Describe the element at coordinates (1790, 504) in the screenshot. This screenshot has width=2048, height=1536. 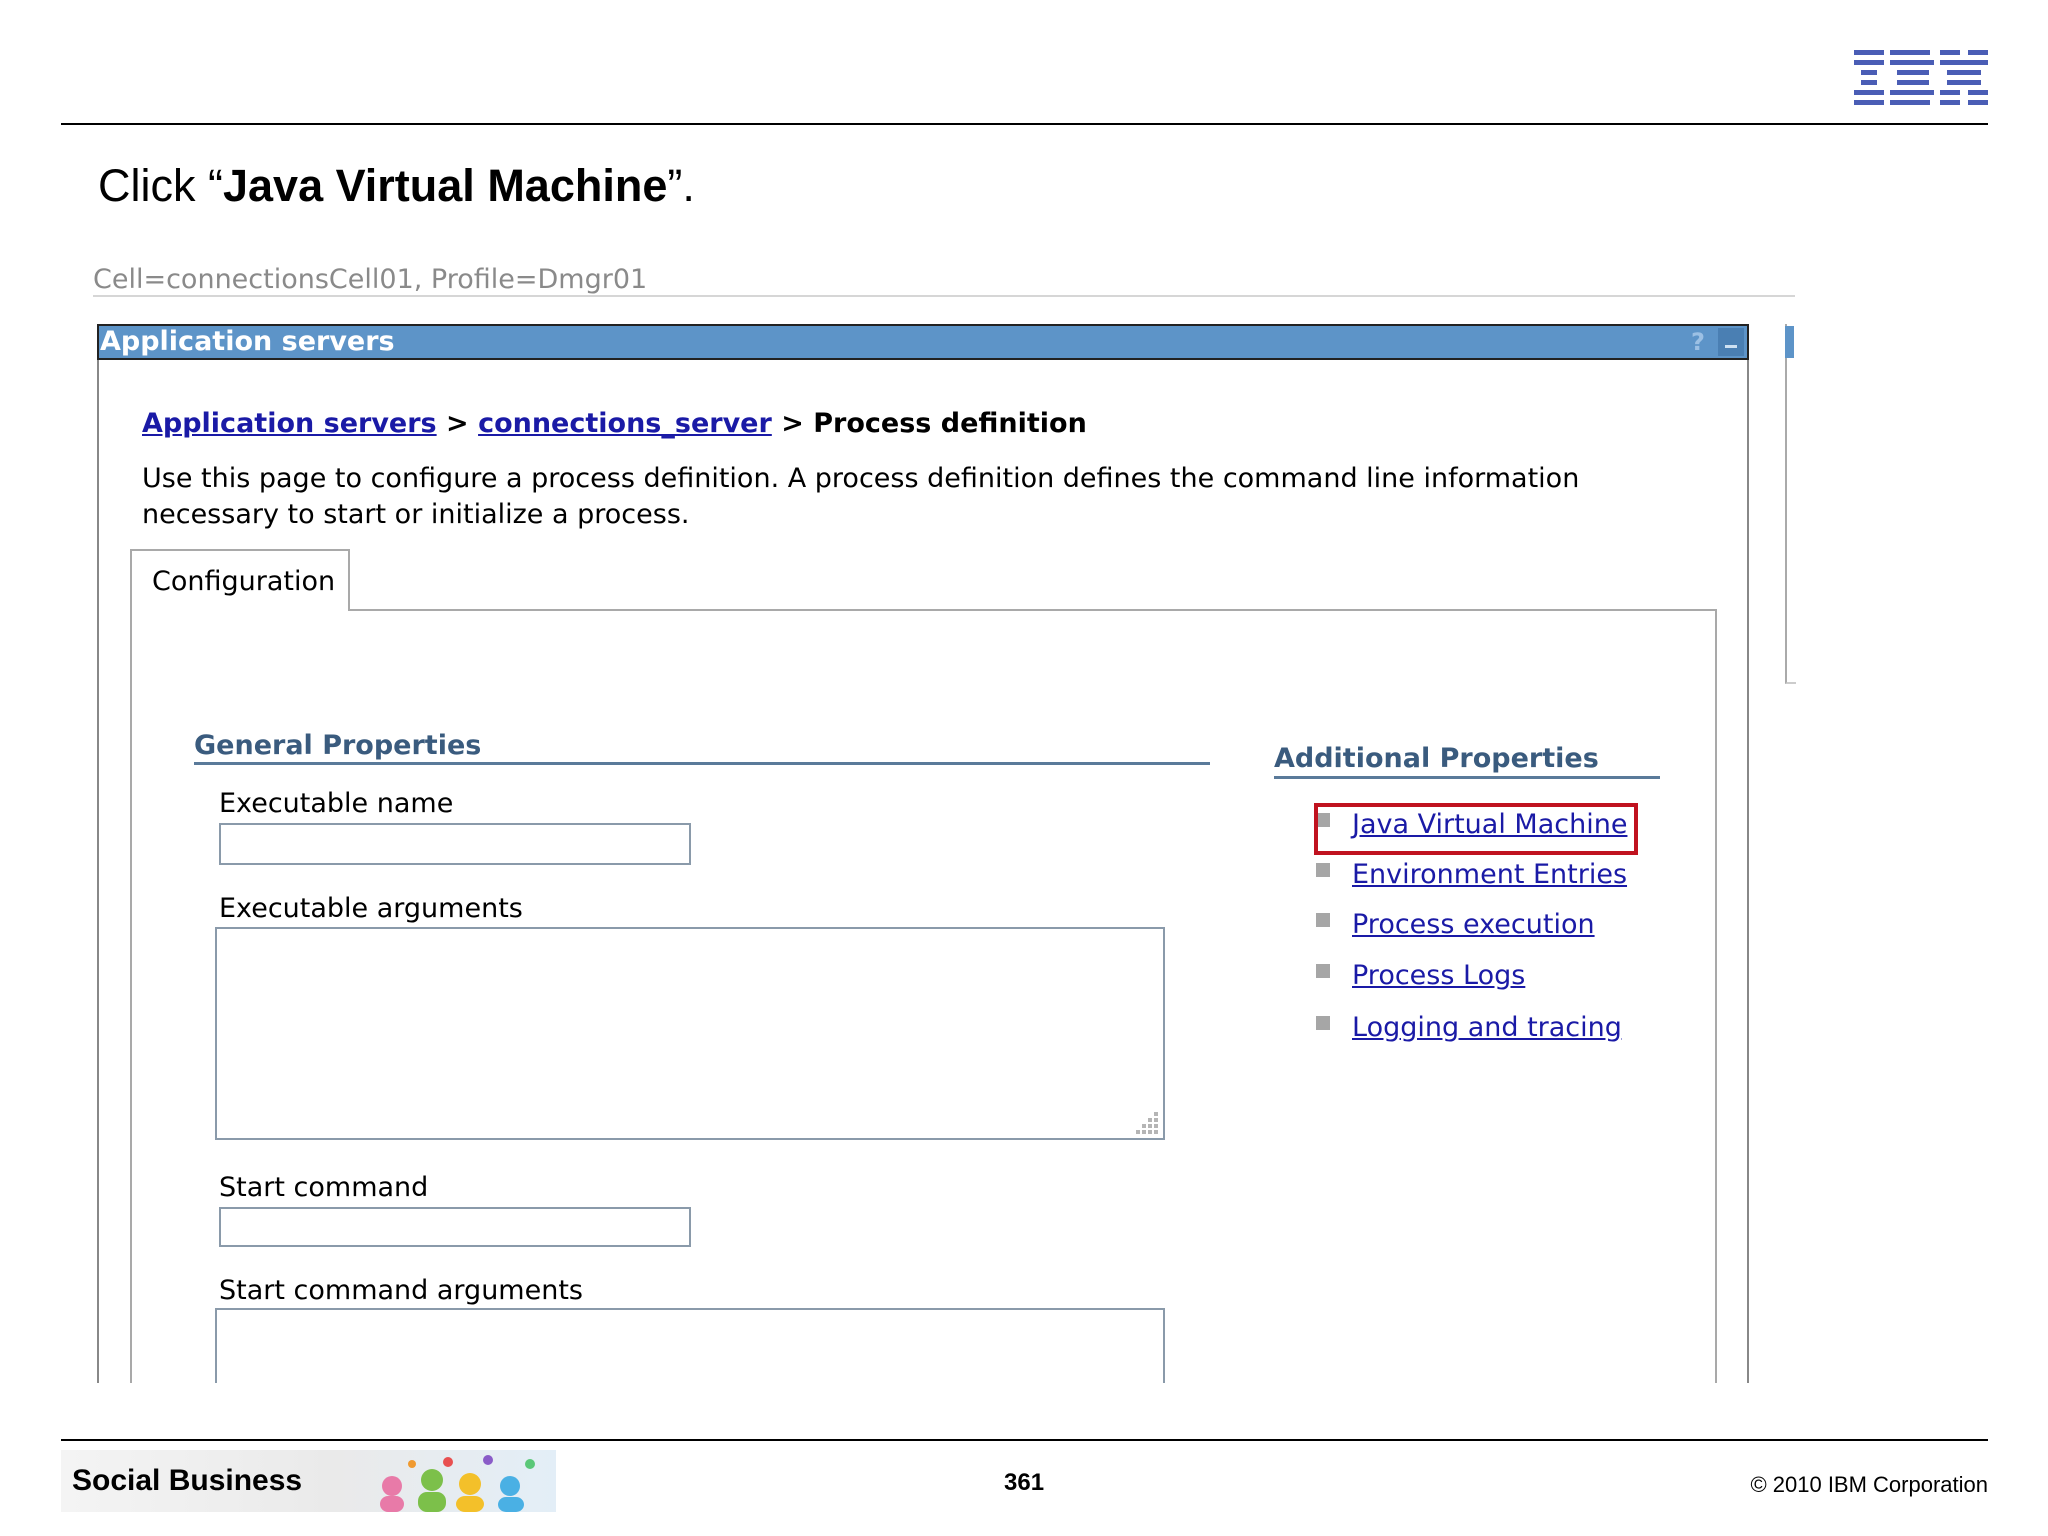
I see `side-portlet-edge` at that location.